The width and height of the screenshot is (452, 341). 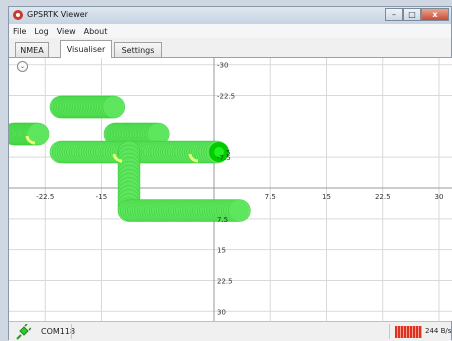 I want to click on status-bar: COM118 244 B/s, so click(x=230, y=331).